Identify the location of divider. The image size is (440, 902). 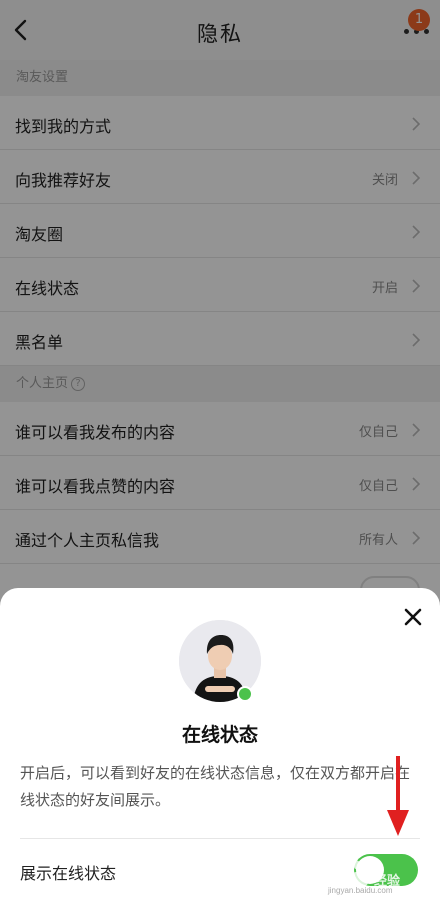
(220, 838).